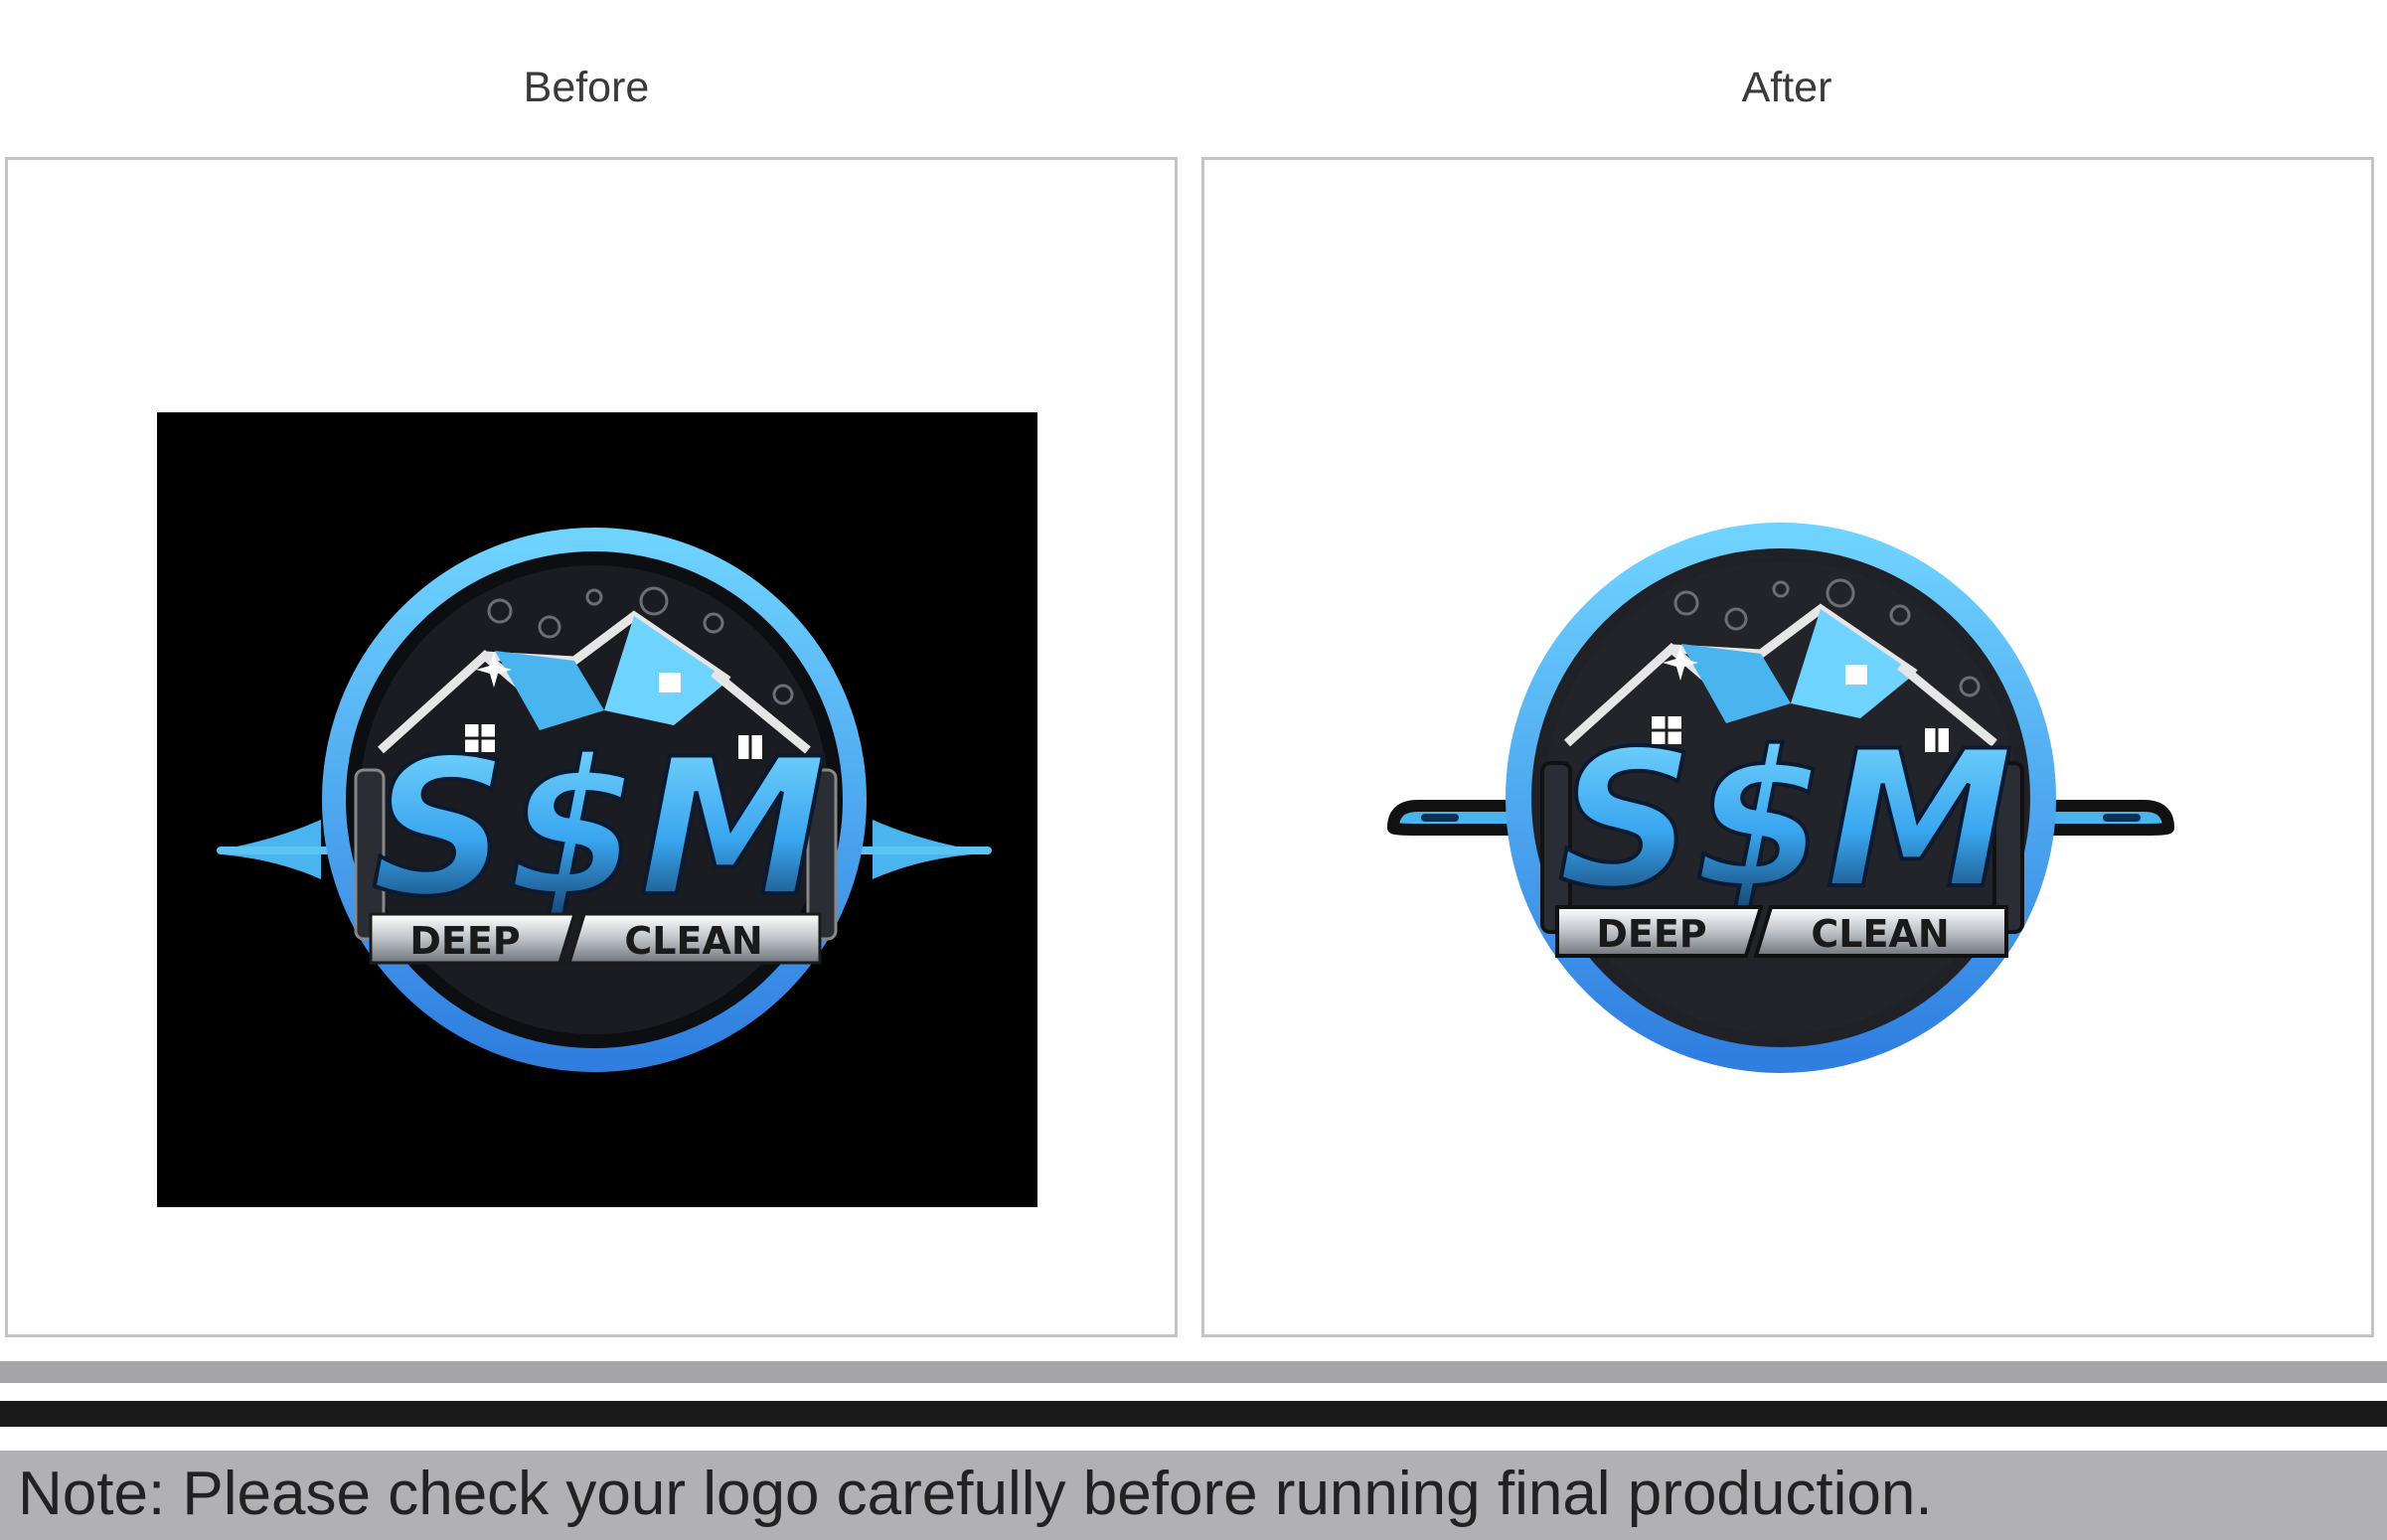 This screenshot has width=2387, height=1540. I want to click on before-brand-mark: S$M, so click(599, 828).